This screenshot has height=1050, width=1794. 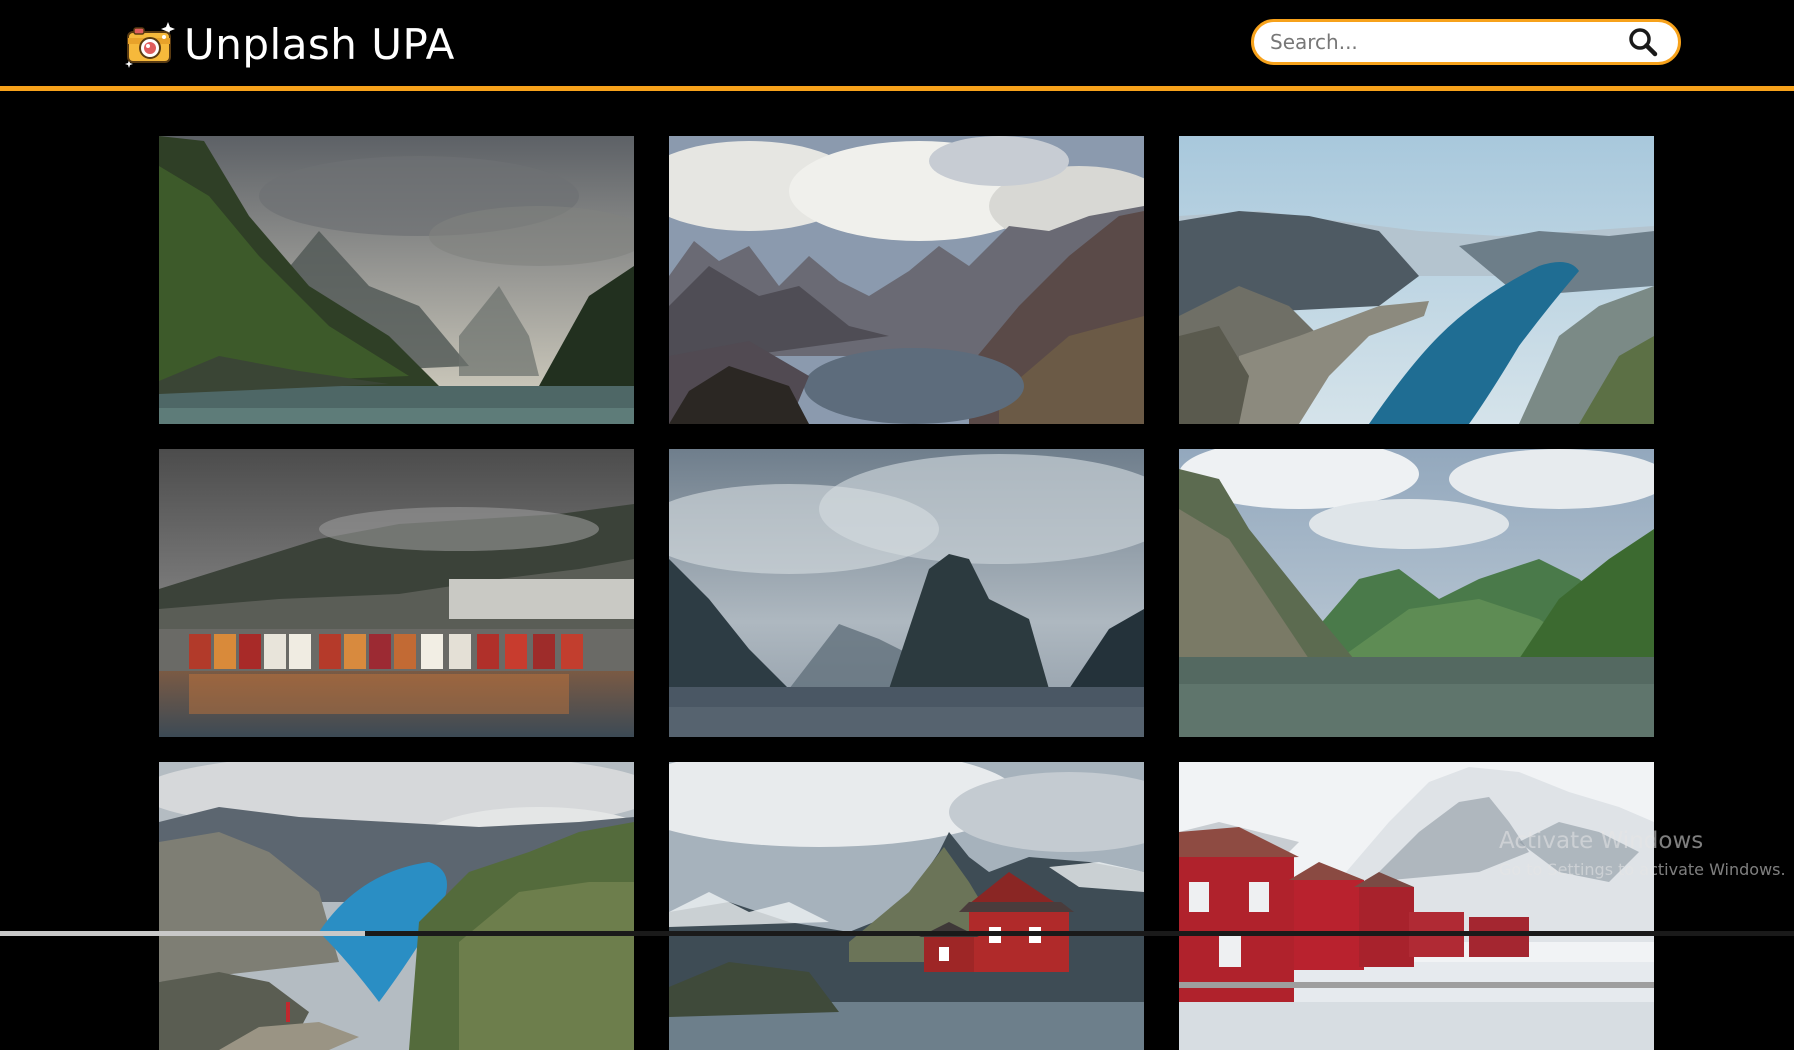 I want to click on camera-icon, so click(x=150, y=45).